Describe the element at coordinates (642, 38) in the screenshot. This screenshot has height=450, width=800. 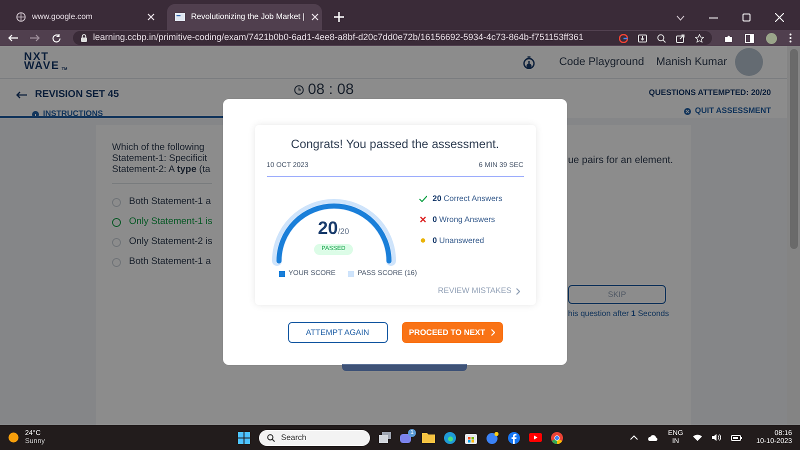
I see `install-icon` at that location.